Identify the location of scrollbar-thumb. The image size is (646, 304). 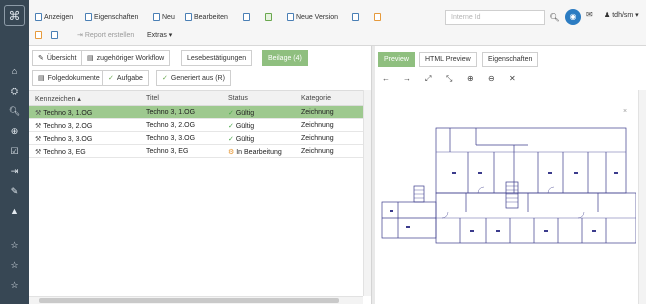
(189, 300).